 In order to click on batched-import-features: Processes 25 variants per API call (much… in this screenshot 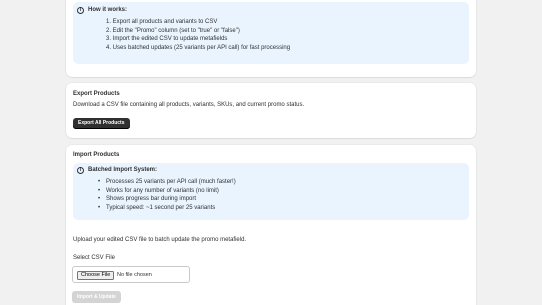, I will do `click(167, 195)`.